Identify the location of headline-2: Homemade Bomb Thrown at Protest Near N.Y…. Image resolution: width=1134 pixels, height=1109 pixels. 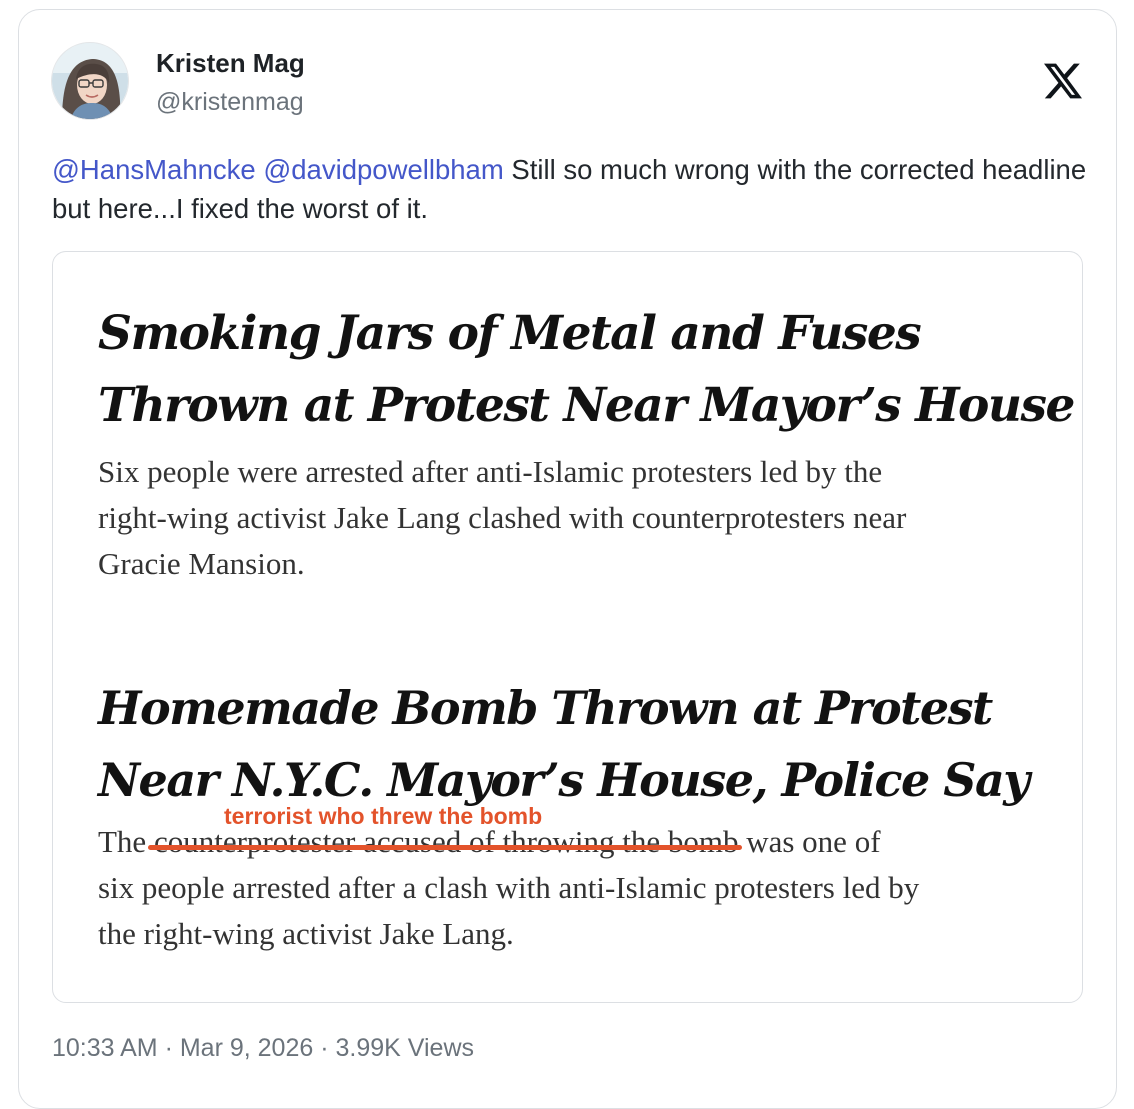
(564, 744).